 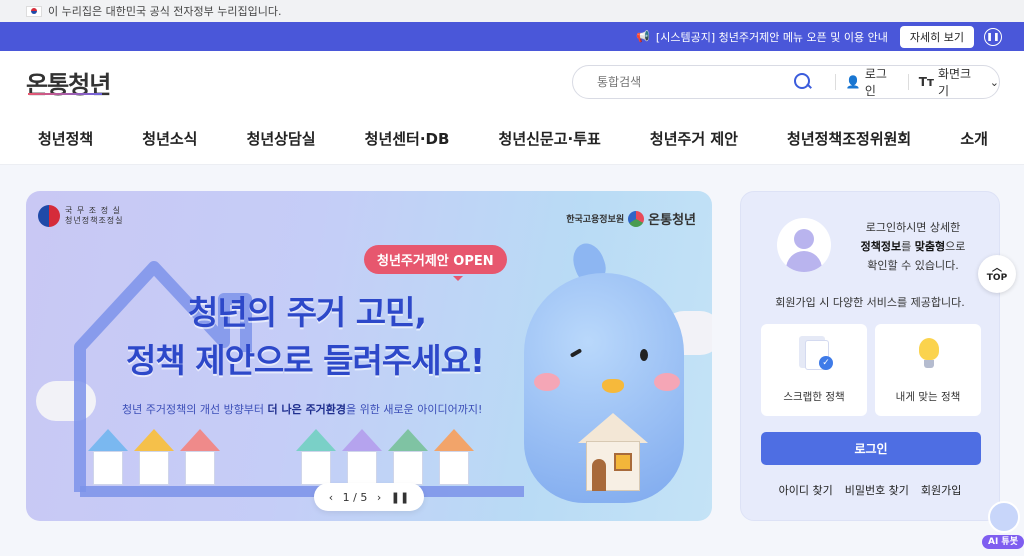 I want to click on text-size-icon: Tт, so click(x=926, y=82).